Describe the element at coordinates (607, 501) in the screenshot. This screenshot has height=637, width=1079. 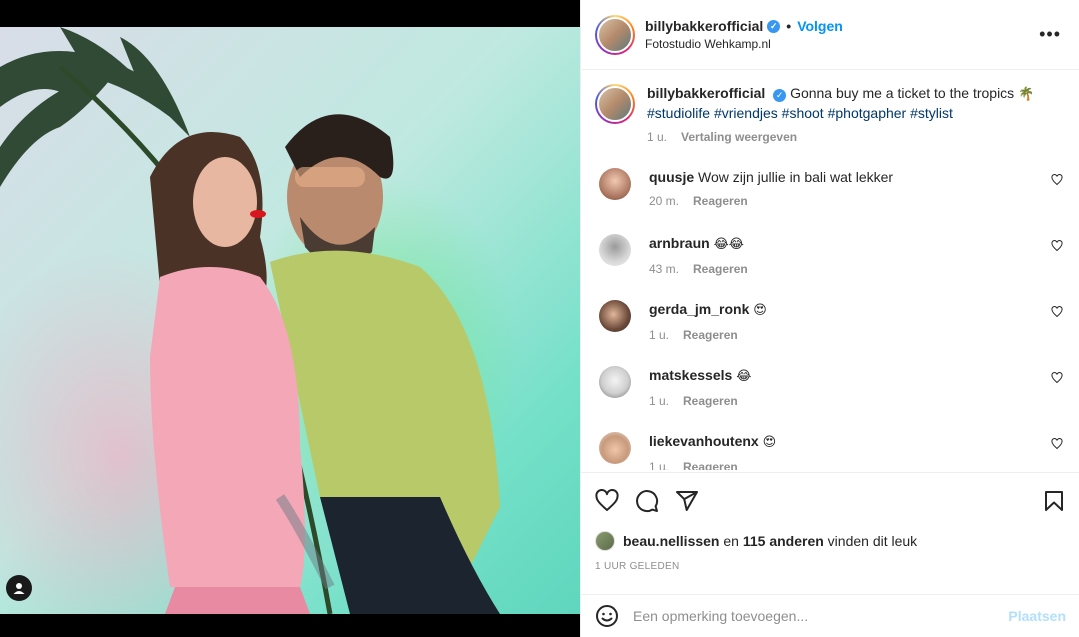
I see `heart-icon` at that location.